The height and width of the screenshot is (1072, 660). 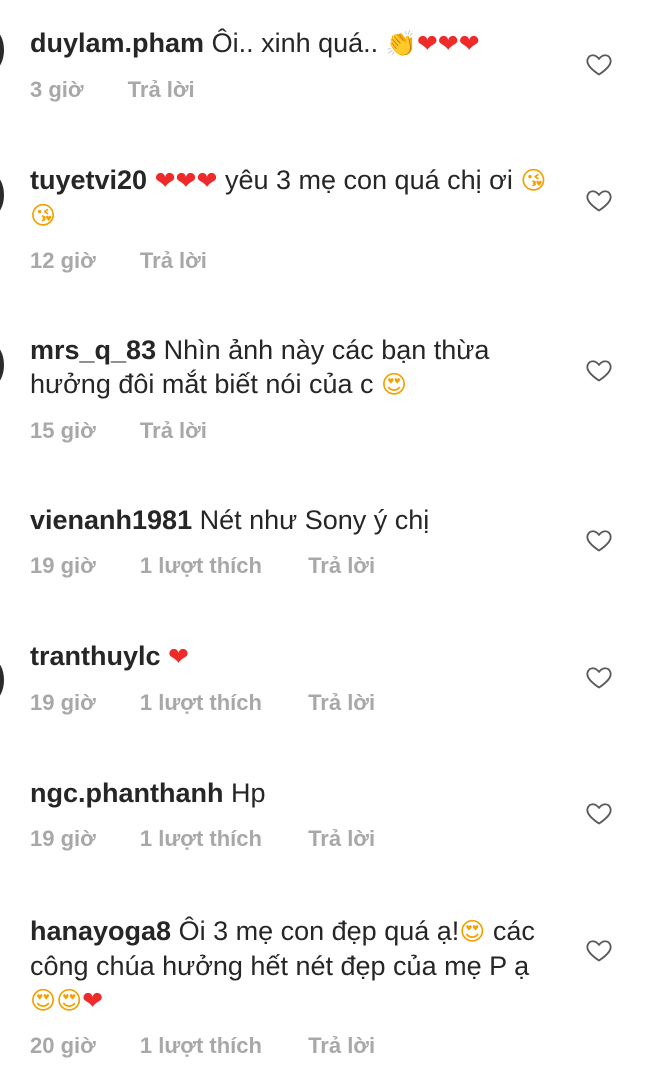 I want to click on comment-body: tranthuylc ❤, so click(x=300, y=656).